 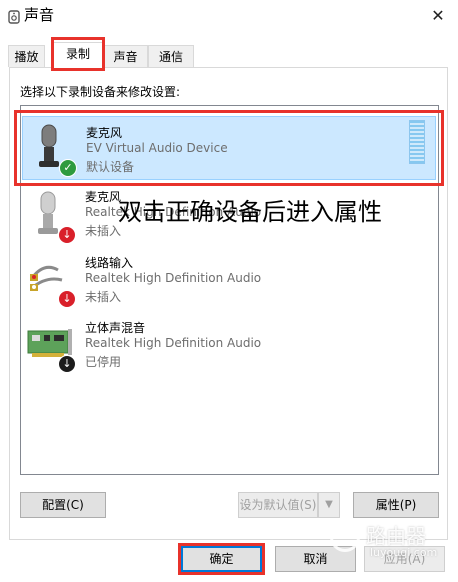 What do you see at coordinates (100, 92) in the screenshot?
I see `instruction-text: 选择以下录制设备来修改设置:` at bounding box center [100, 92].